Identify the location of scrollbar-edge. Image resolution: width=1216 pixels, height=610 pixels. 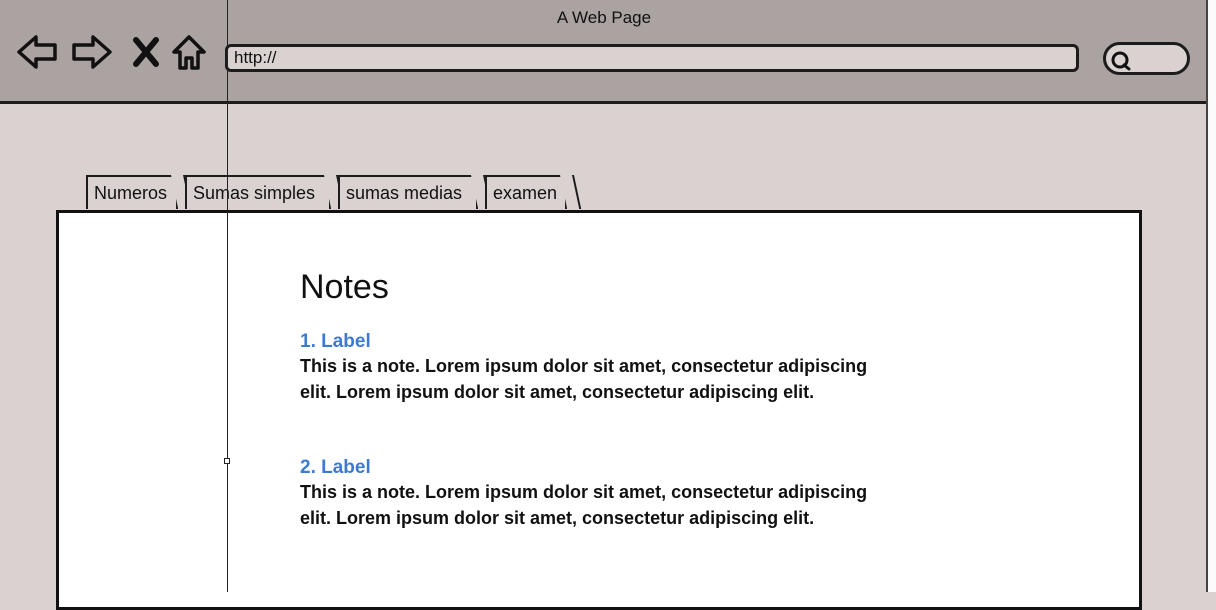
(1211, 296).